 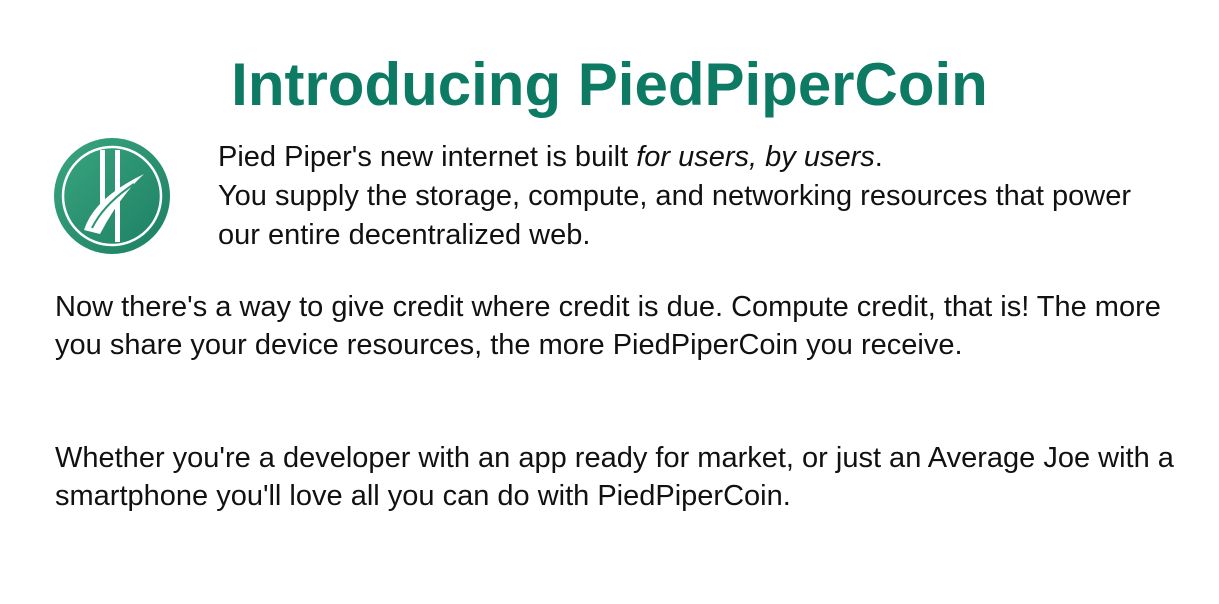 I want to click on coin-logo-svg, so click(x=112, y=196).